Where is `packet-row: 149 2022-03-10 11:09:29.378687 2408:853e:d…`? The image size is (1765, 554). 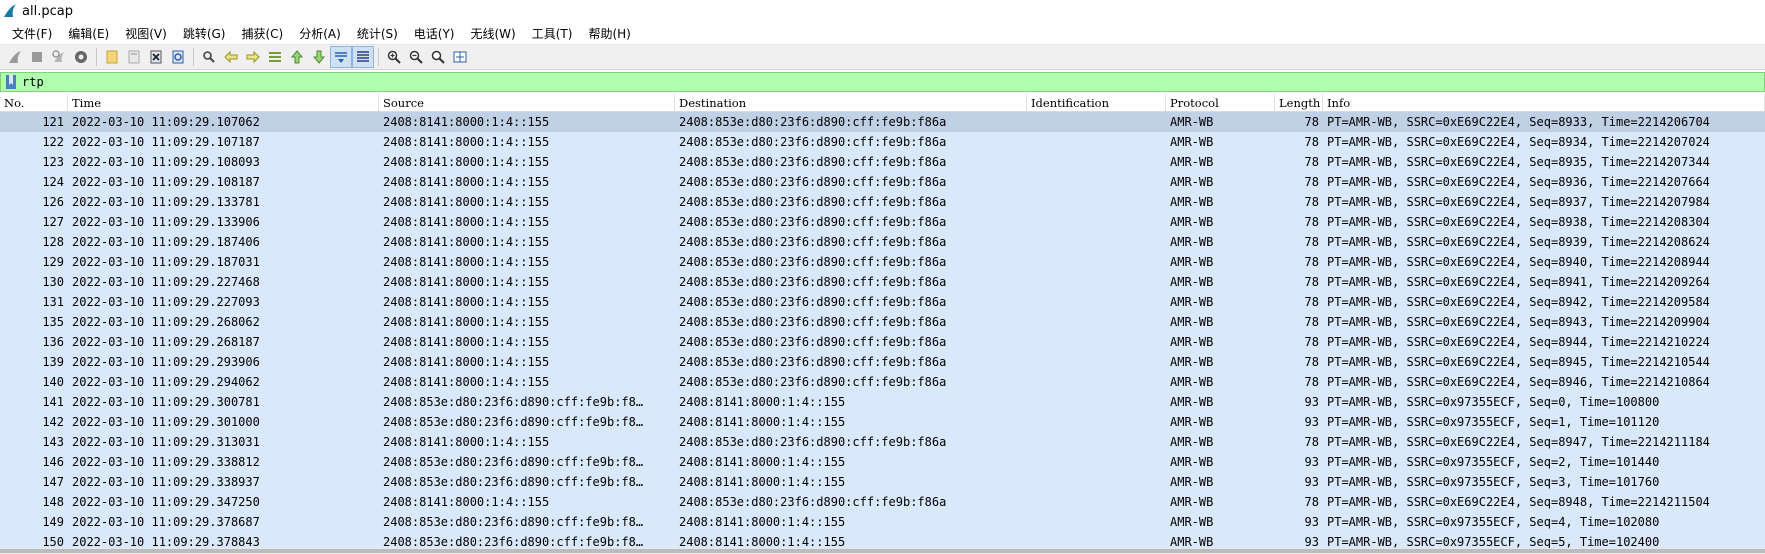
packet-row: 149 2022-03-10 11:09:29.378687 2408:853e:d… is located at coordinates (882, 522).